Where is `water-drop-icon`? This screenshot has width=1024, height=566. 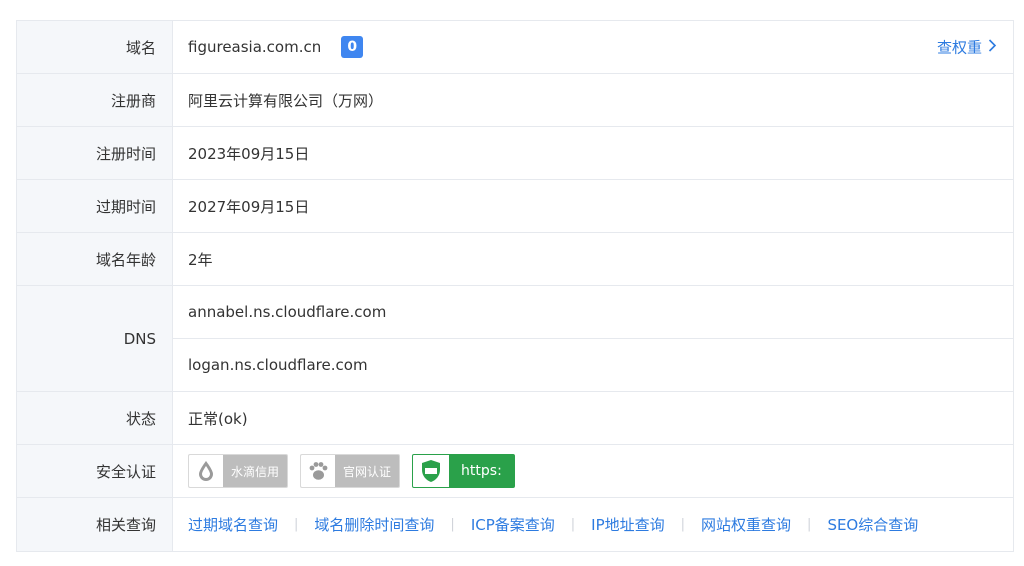 water-drop-icon is located at coordinates (206, 471).